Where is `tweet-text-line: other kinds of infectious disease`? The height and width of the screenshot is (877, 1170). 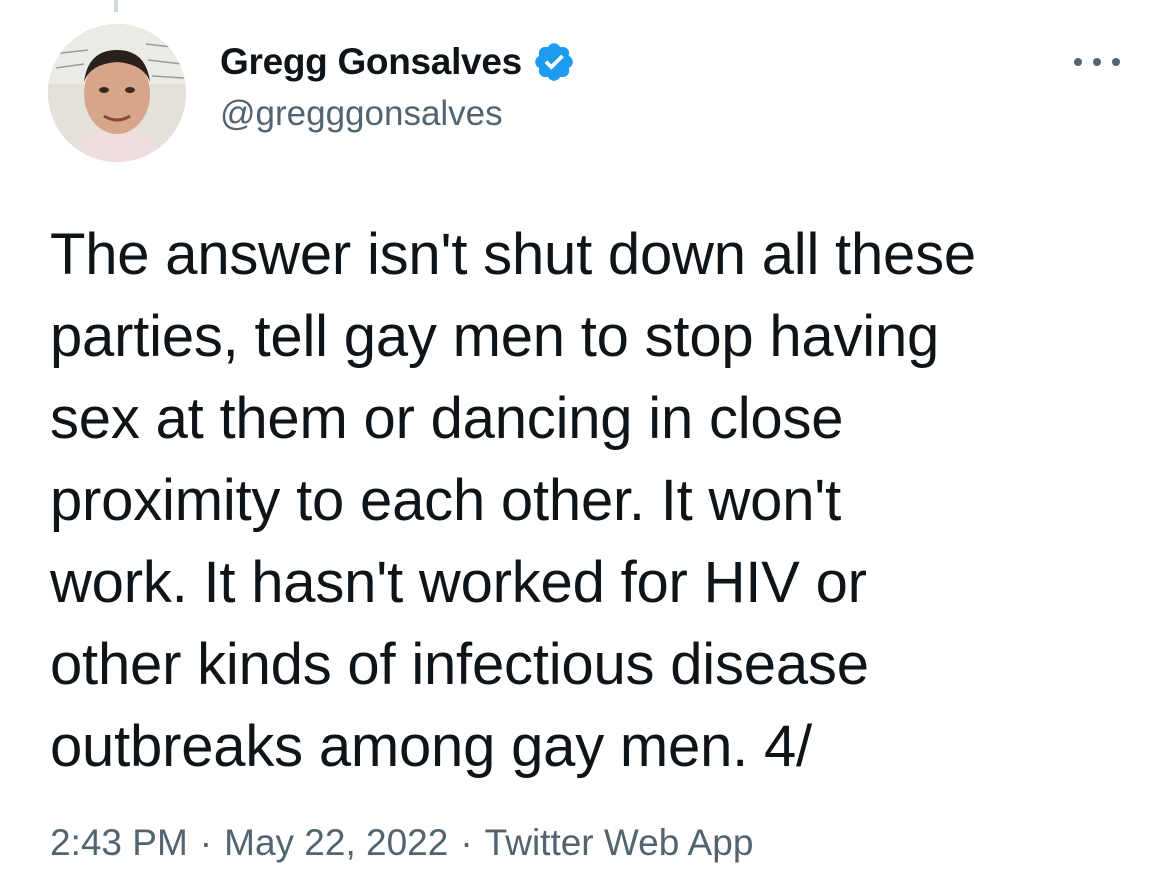 tweet-text-line: other kinds of infectious disease is located at coordinates (459, 664).